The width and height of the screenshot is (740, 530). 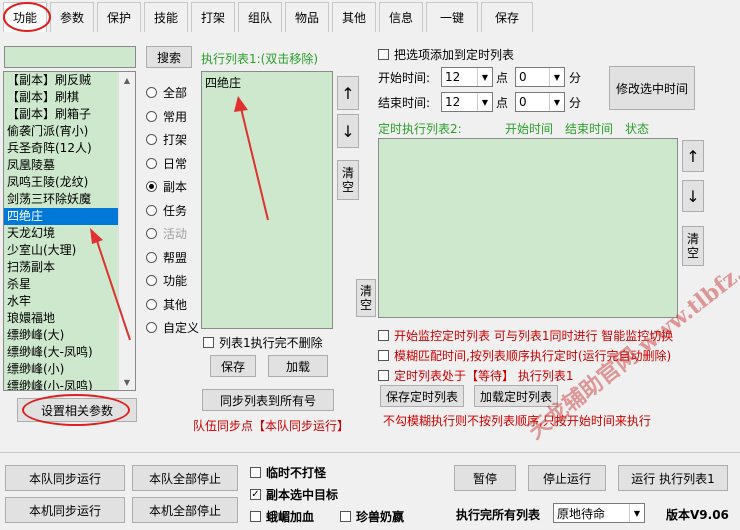 What do you see at coordinates (175, 304) in the screenshot?
I see `category-label: 其他` at bounding box center [175, 304].